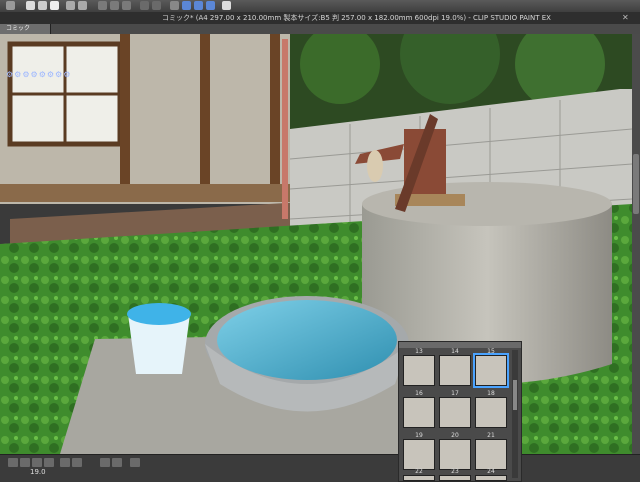 The image size is (640, 482). What do you see at coordinates (455, 367) in the screenshot?
I see `page-thumb: 14` at bounding box center [455, 367].